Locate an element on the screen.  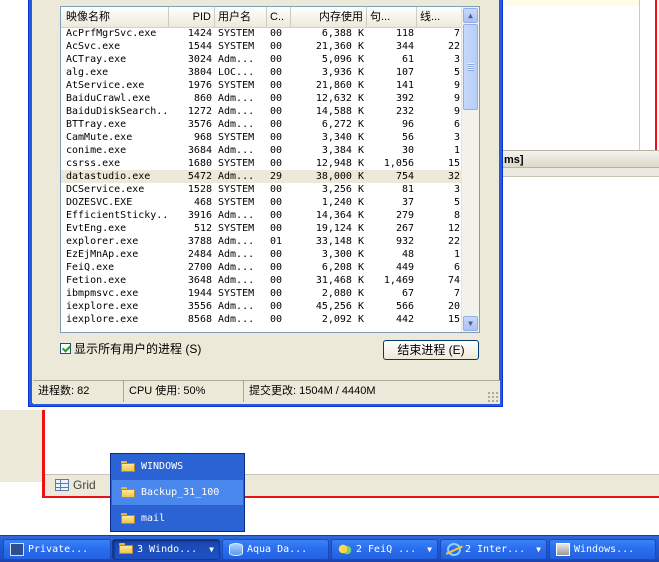
process-handles: 232 is located at coordinates (404, 111).